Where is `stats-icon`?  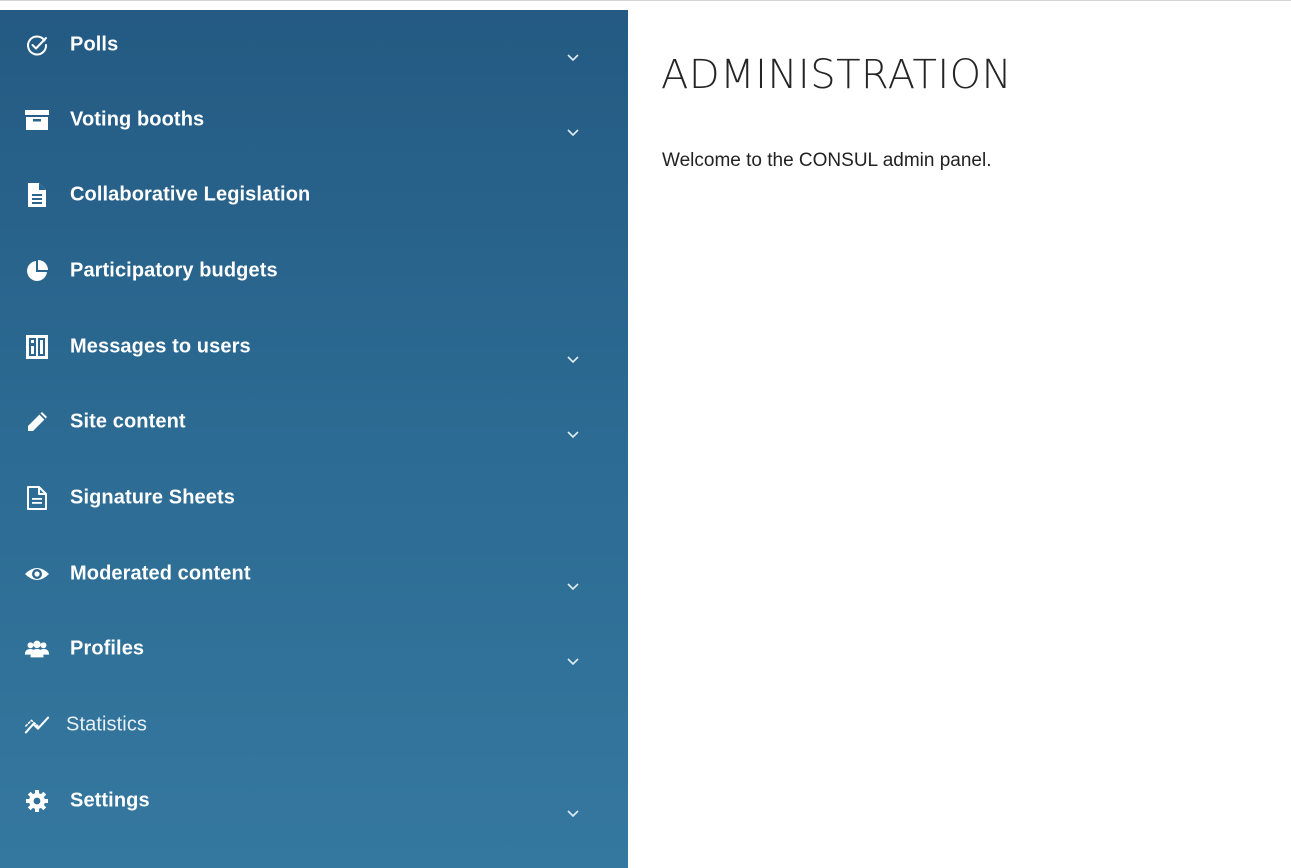 stats-icon is located at coordinates (37, 725).